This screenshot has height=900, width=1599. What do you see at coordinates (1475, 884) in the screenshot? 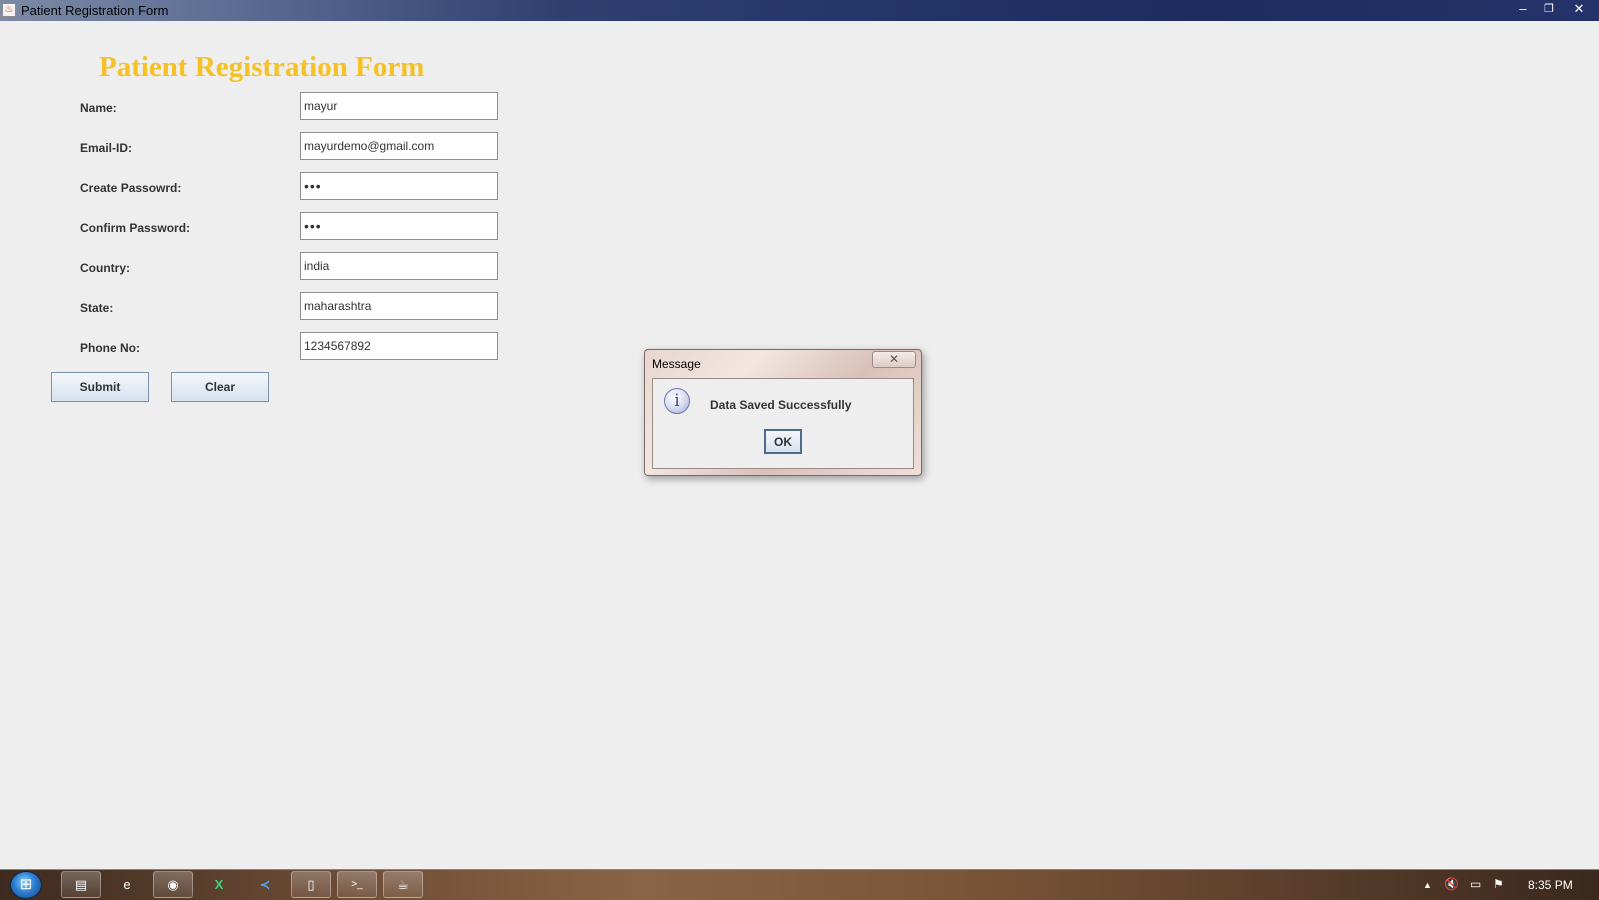
I see `network-icon: ▭` at bounding box center [1475, 884].